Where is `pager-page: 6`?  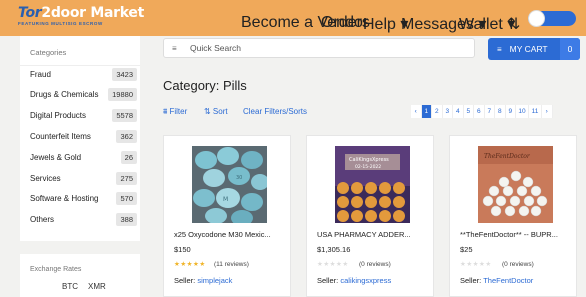
pager-page: 6 is located at coordinates (479, 111).